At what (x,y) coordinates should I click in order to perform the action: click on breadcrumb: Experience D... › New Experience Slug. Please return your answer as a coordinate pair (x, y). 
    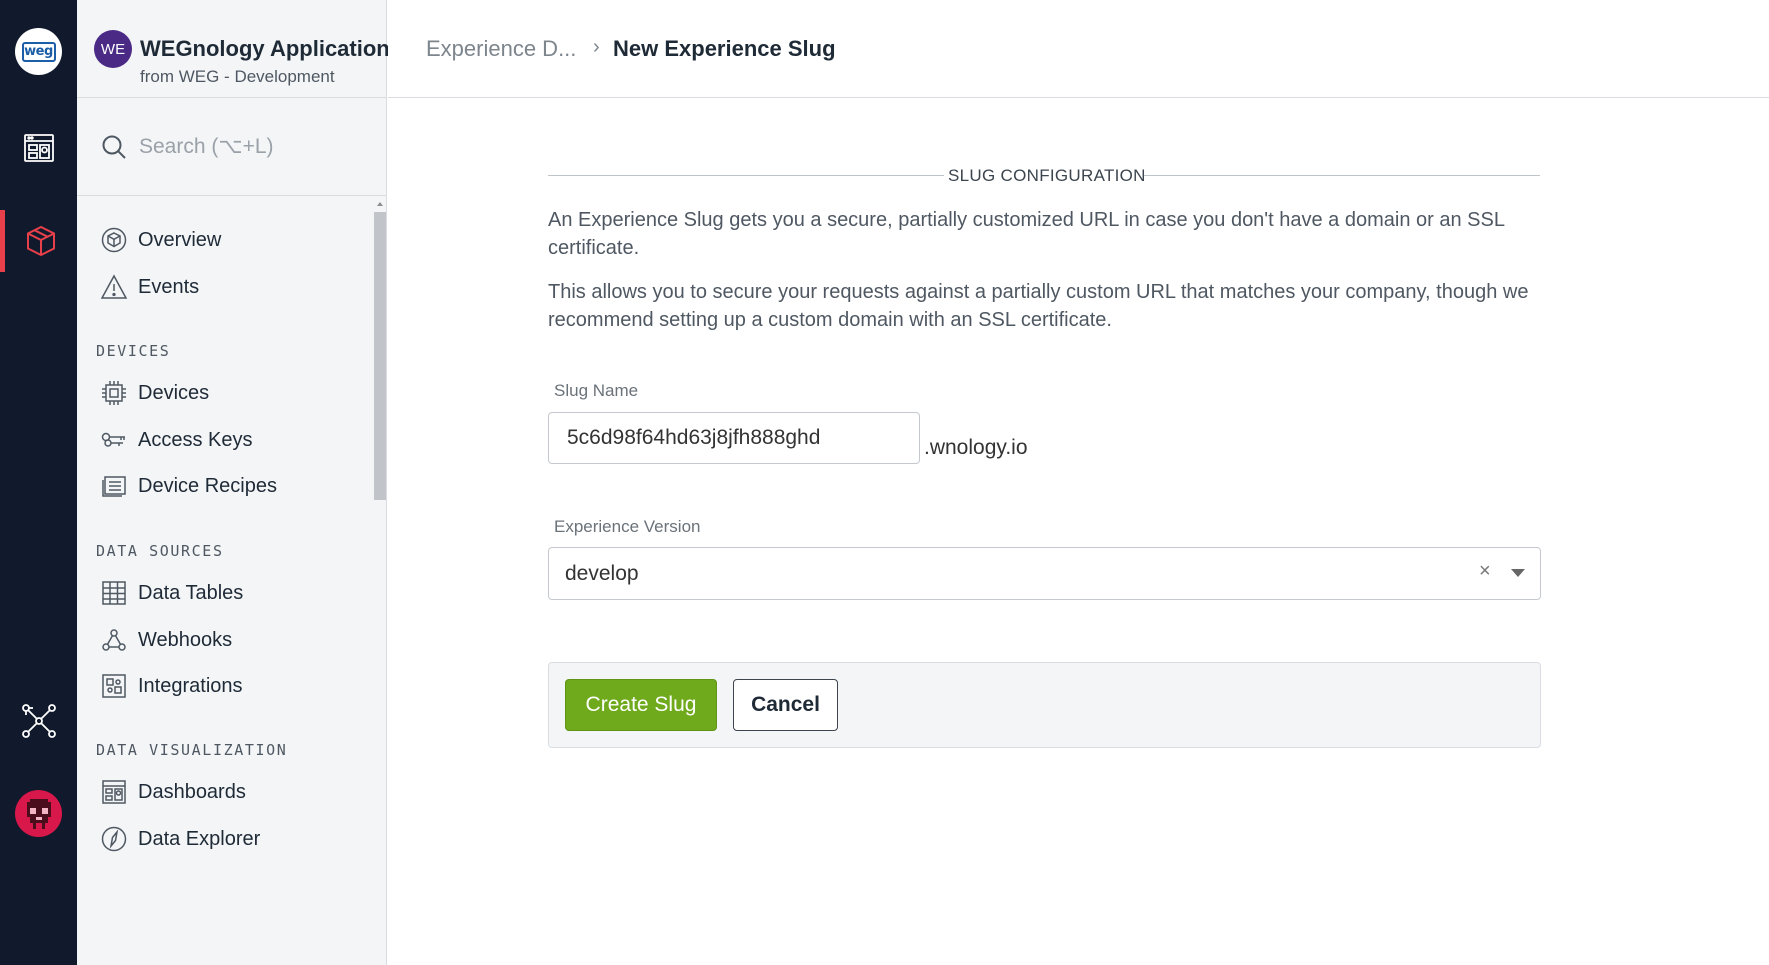
    Looking at the image, I should click on (1078, 49).